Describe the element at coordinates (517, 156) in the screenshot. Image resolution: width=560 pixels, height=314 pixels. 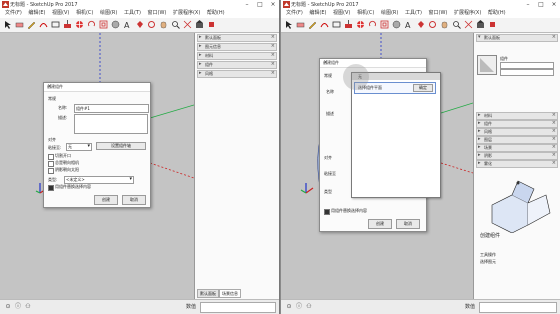
I see `tray-item-shadows: ▸ 阴影 ×` at that location.